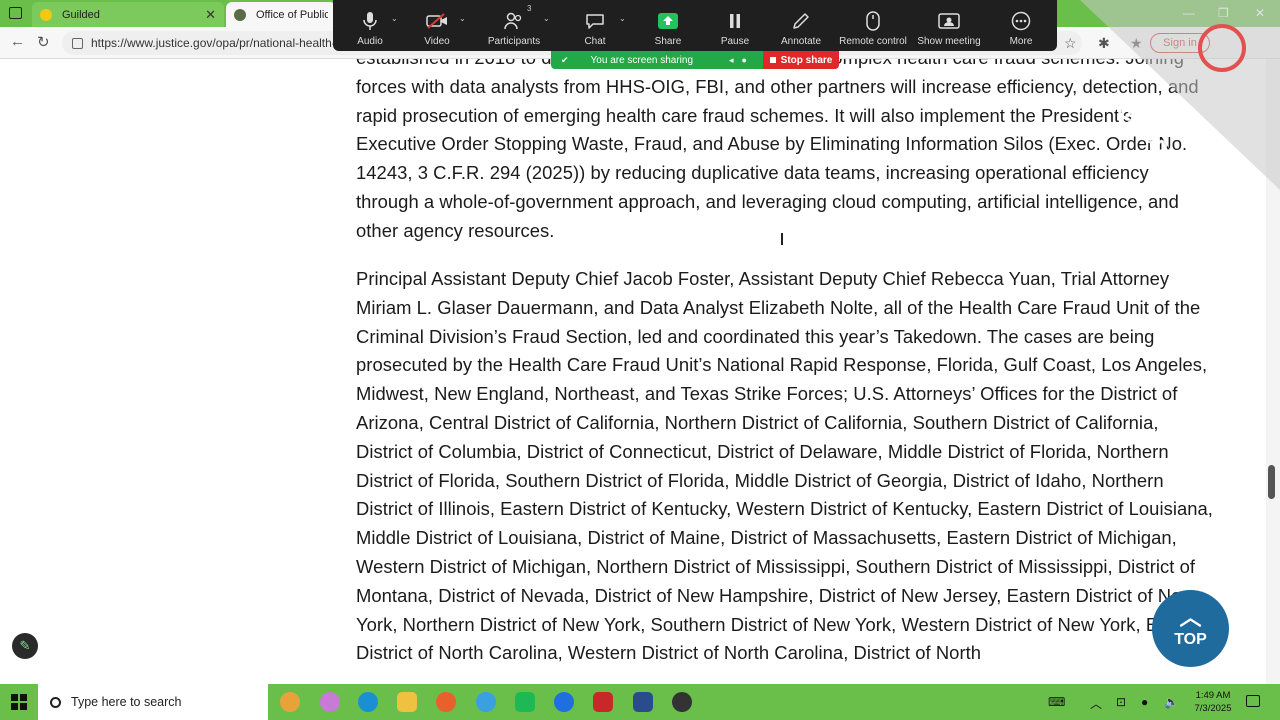  I want to click on search-icon, so click(55, 702).